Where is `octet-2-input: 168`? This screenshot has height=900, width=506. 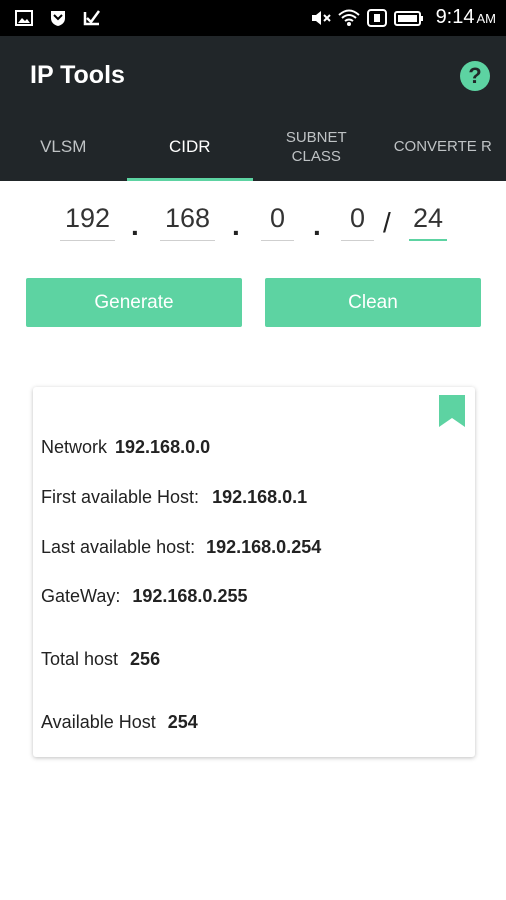 octet-2-input: 168 is located at coordinates (187, 221).